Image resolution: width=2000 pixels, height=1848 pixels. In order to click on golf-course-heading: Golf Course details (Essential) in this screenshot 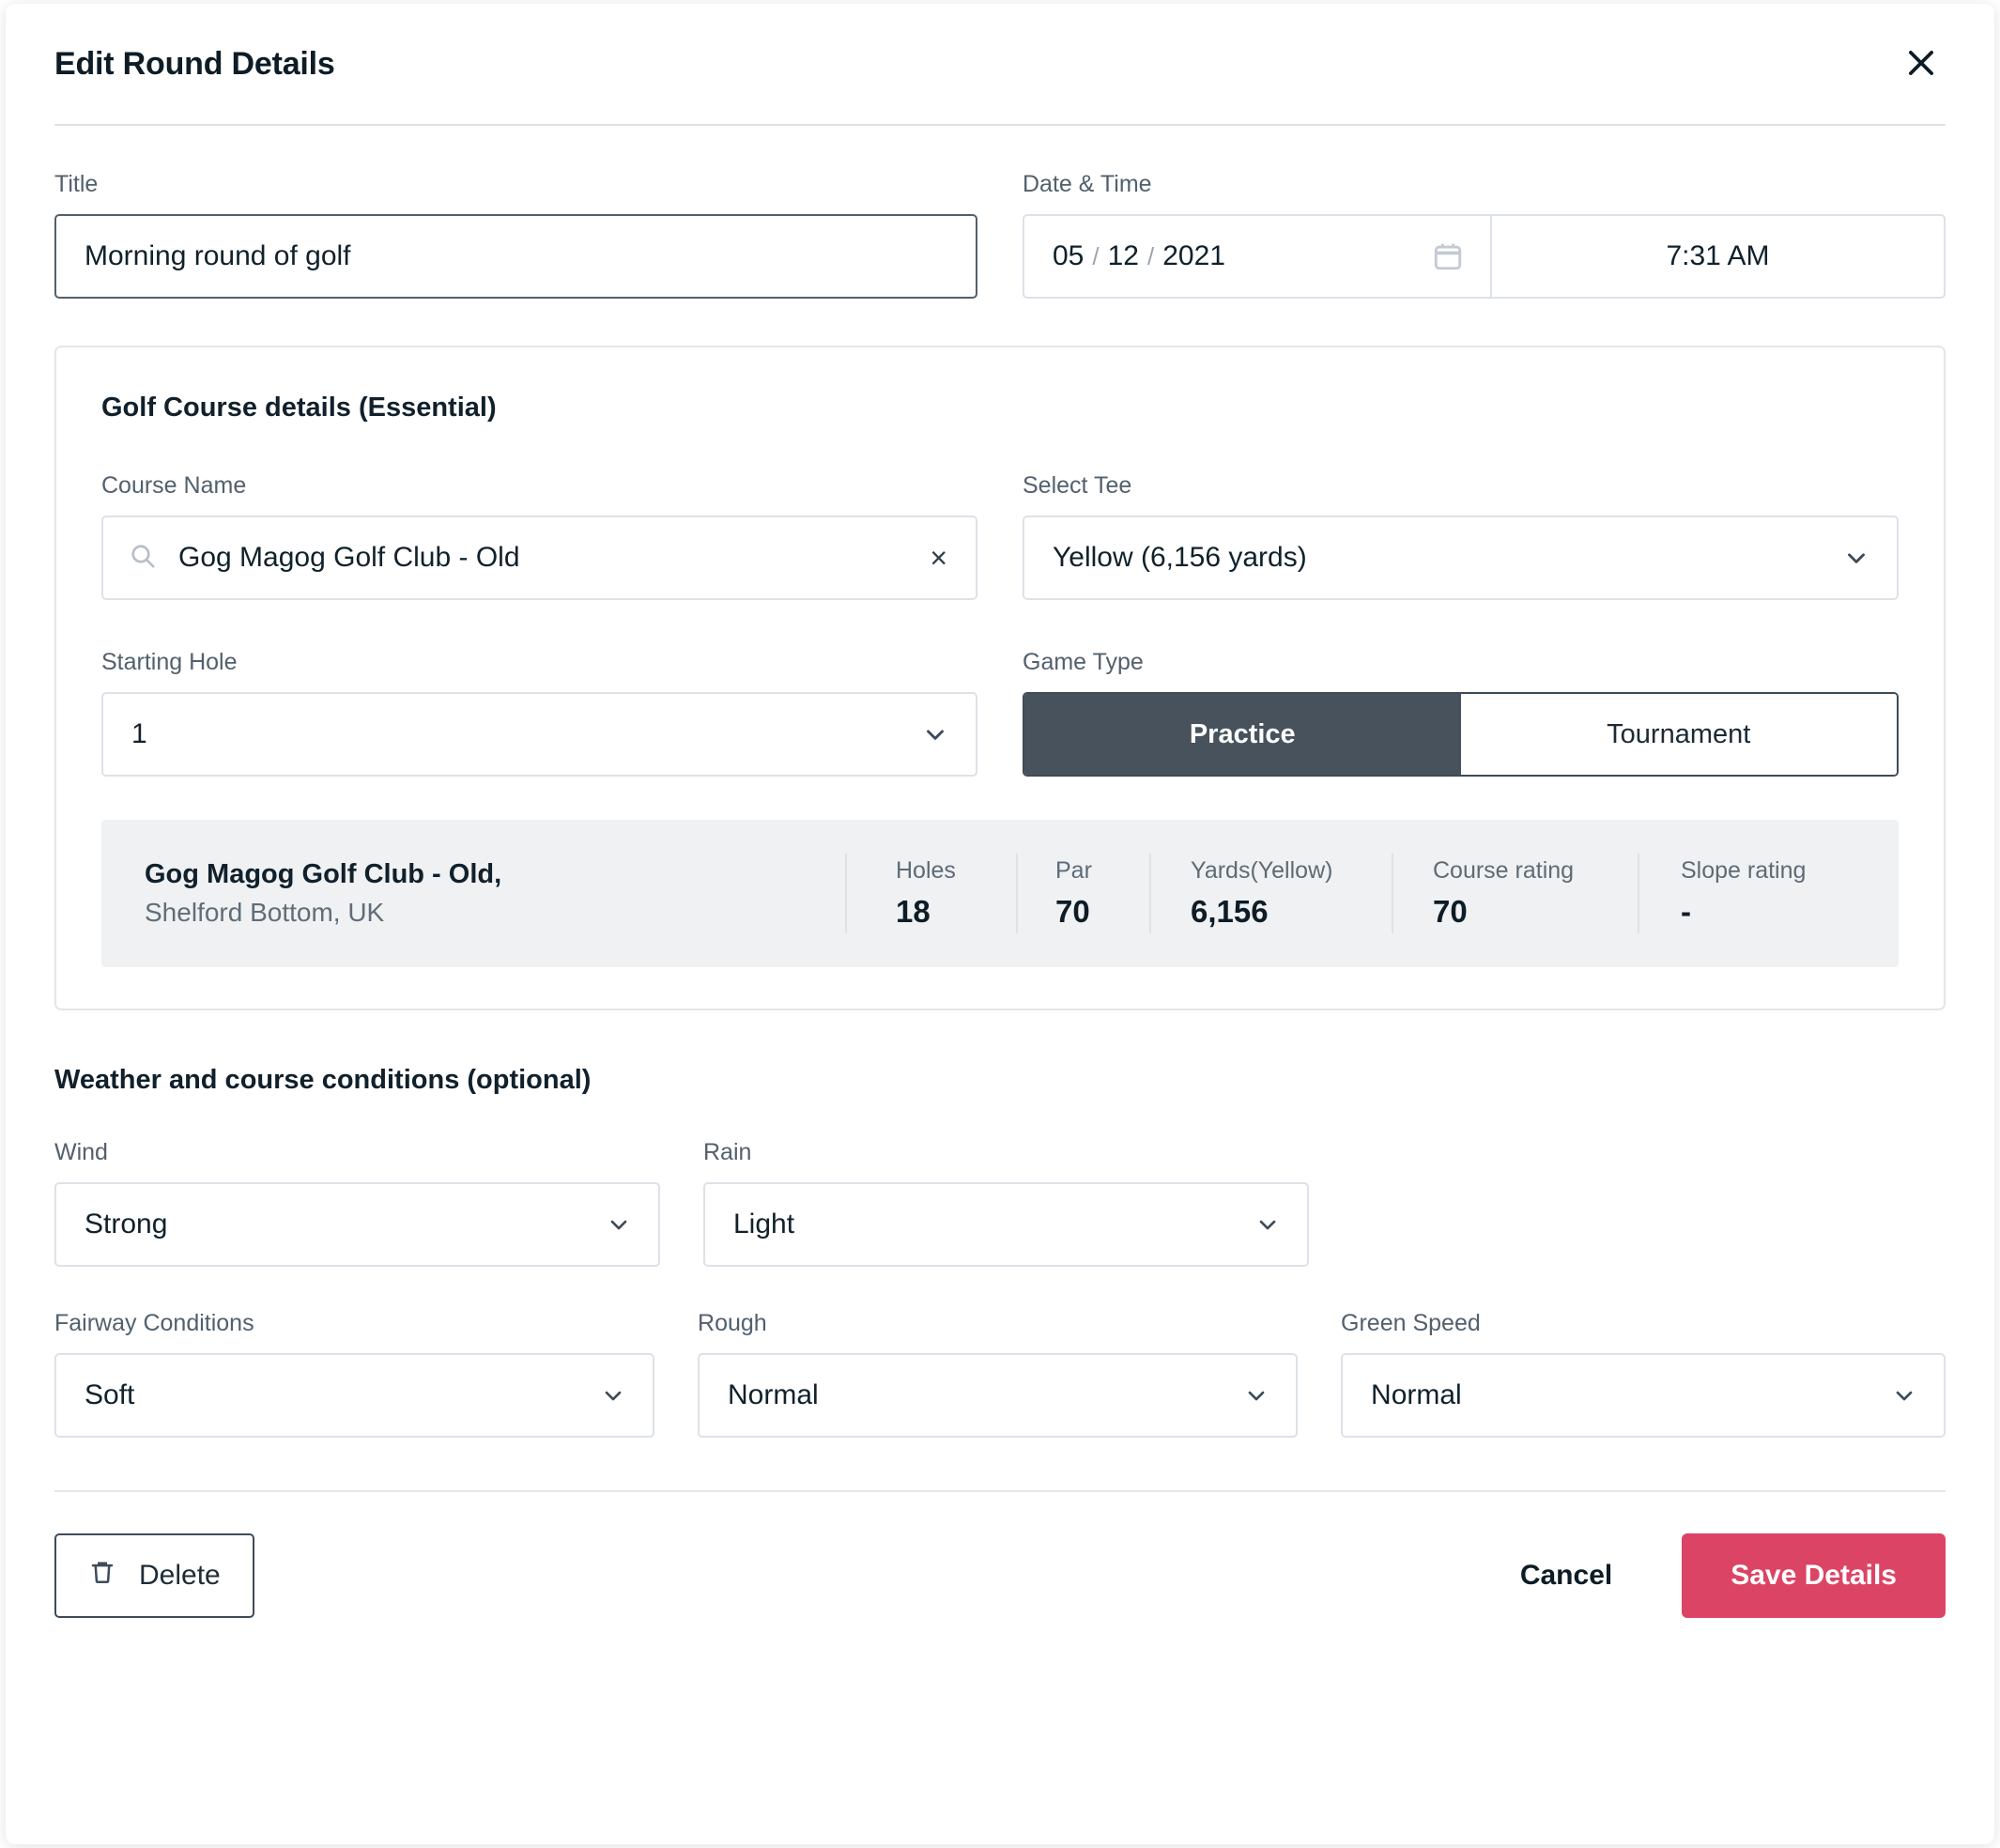, I will do `click(299, 408)`.